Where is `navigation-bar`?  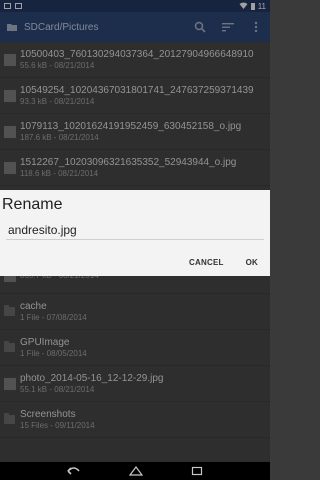 navigation-bar is located at coordinates (135, 471).